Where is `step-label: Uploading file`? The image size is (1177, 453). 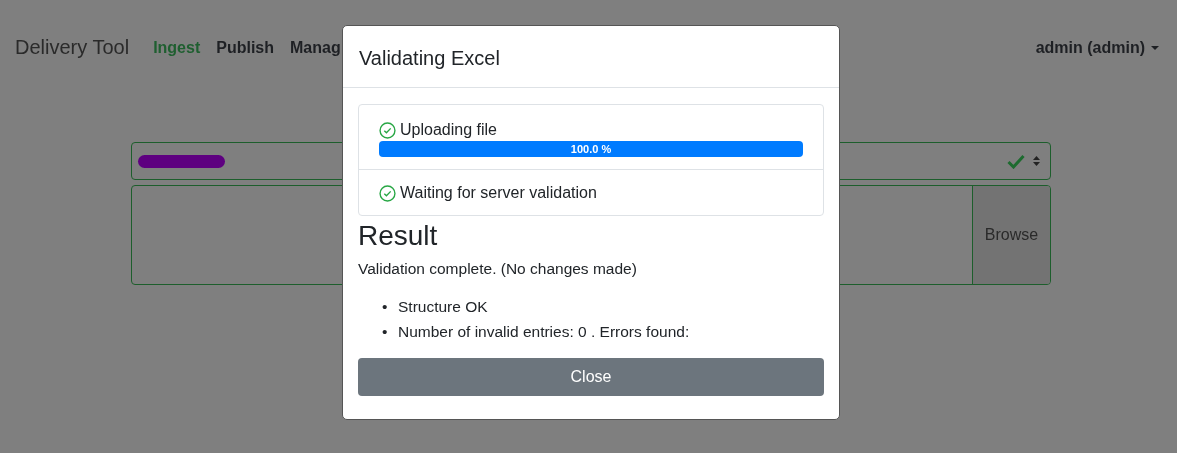
step-label: Uploading file is located at coordinates (448, 130).